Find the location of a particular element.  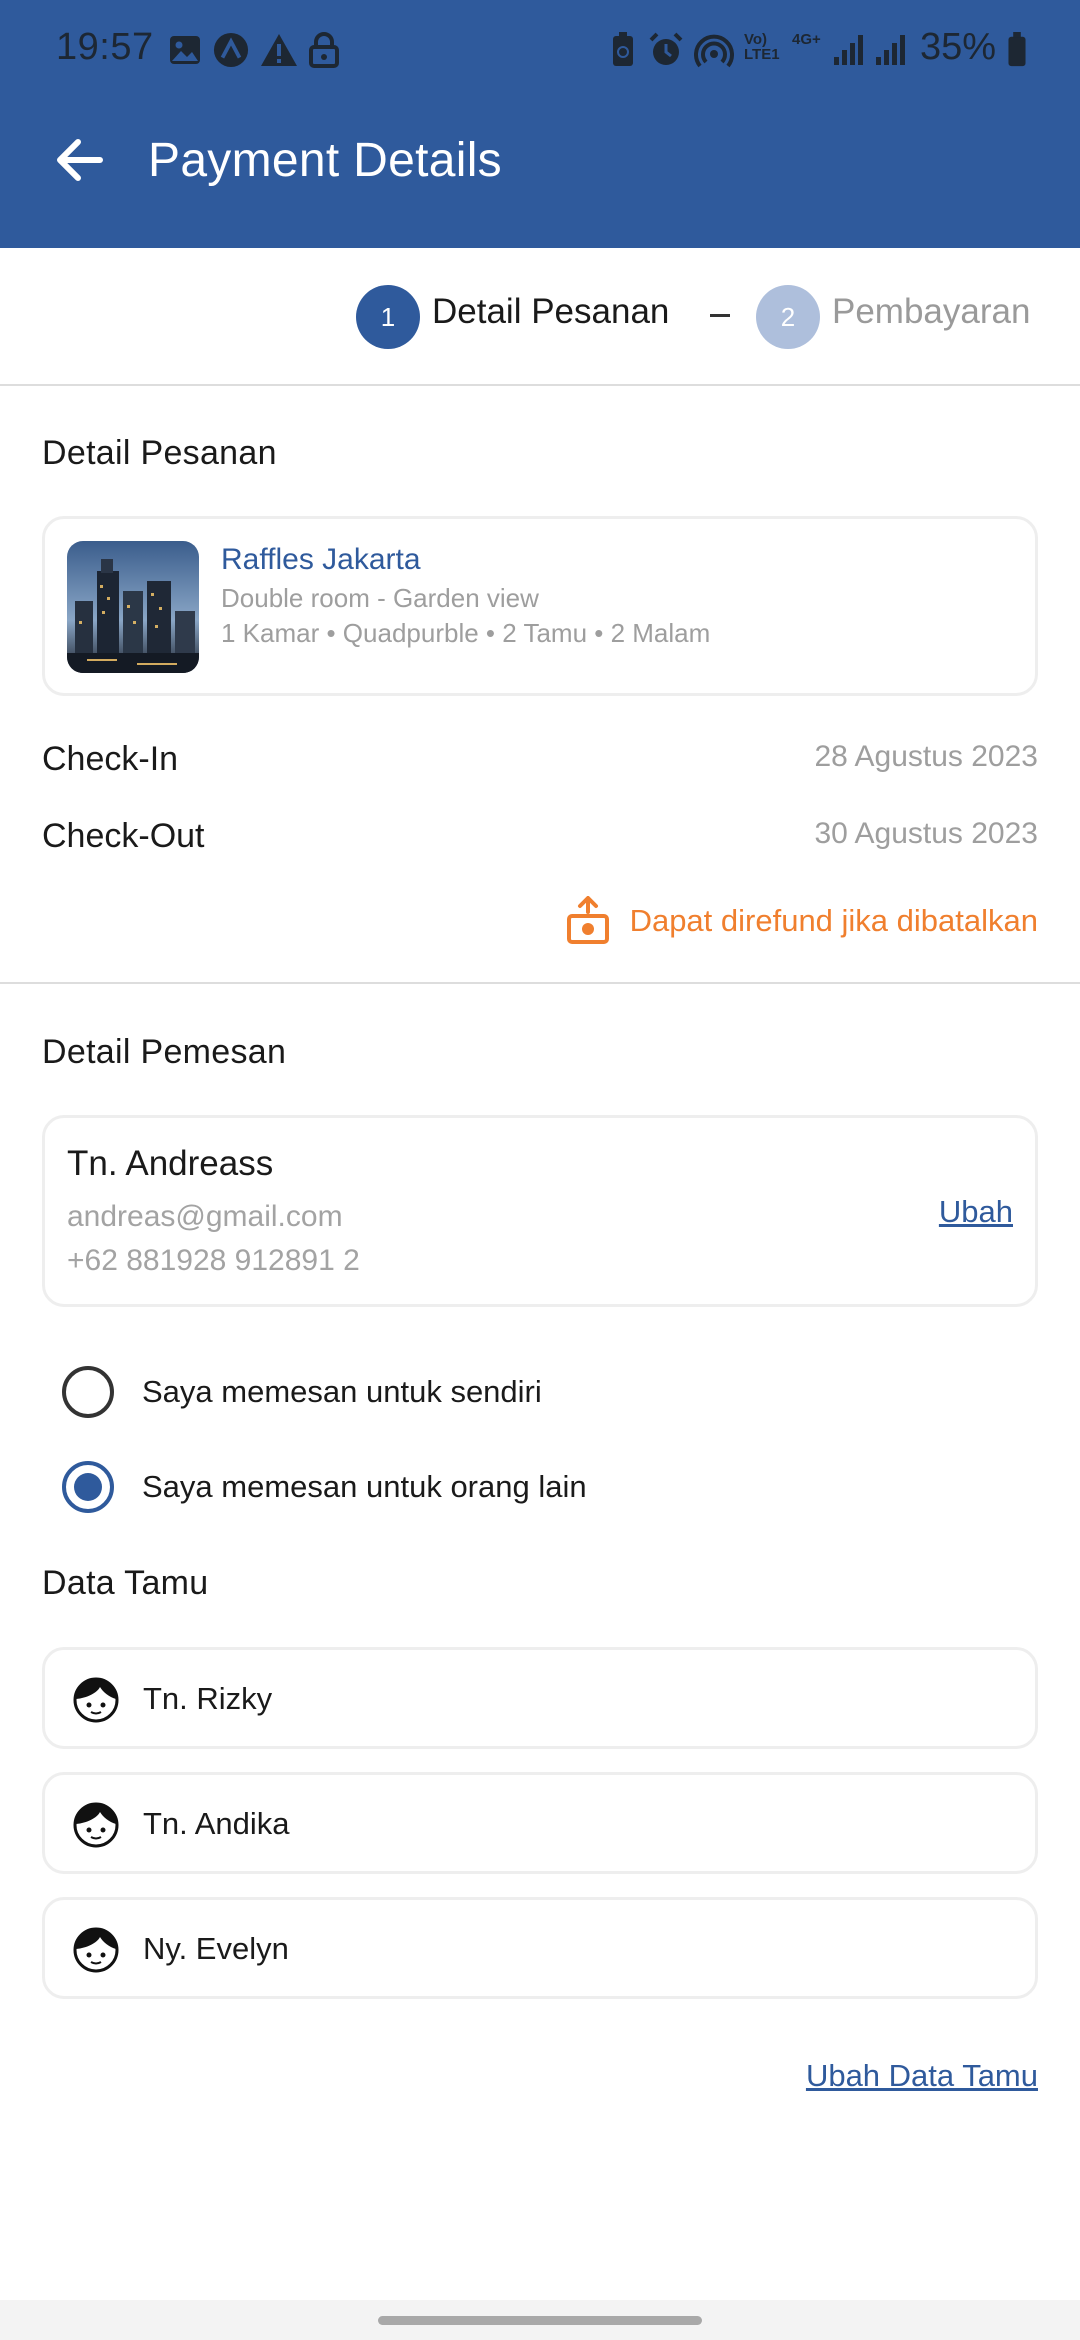

edit-guest-data-button: Ubah Data Tamu is located at coordinates (922, 2076).